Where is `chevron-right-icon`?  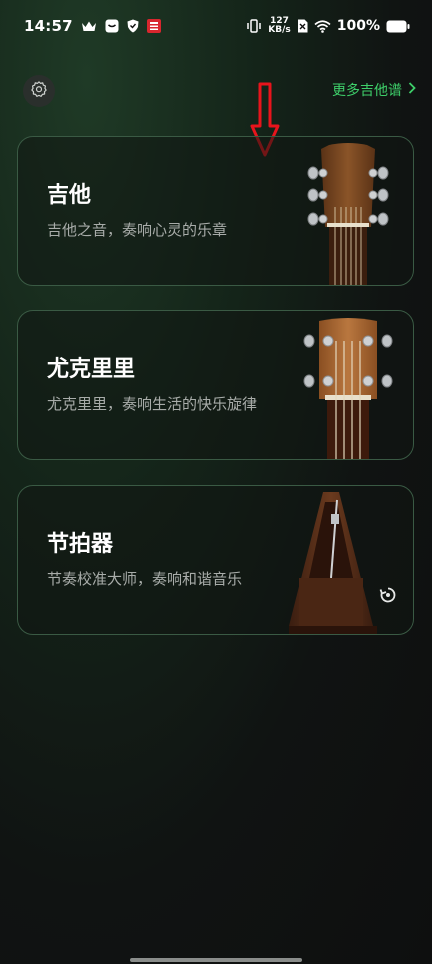 chevron-right-icon is located at coordinates (412, 90).